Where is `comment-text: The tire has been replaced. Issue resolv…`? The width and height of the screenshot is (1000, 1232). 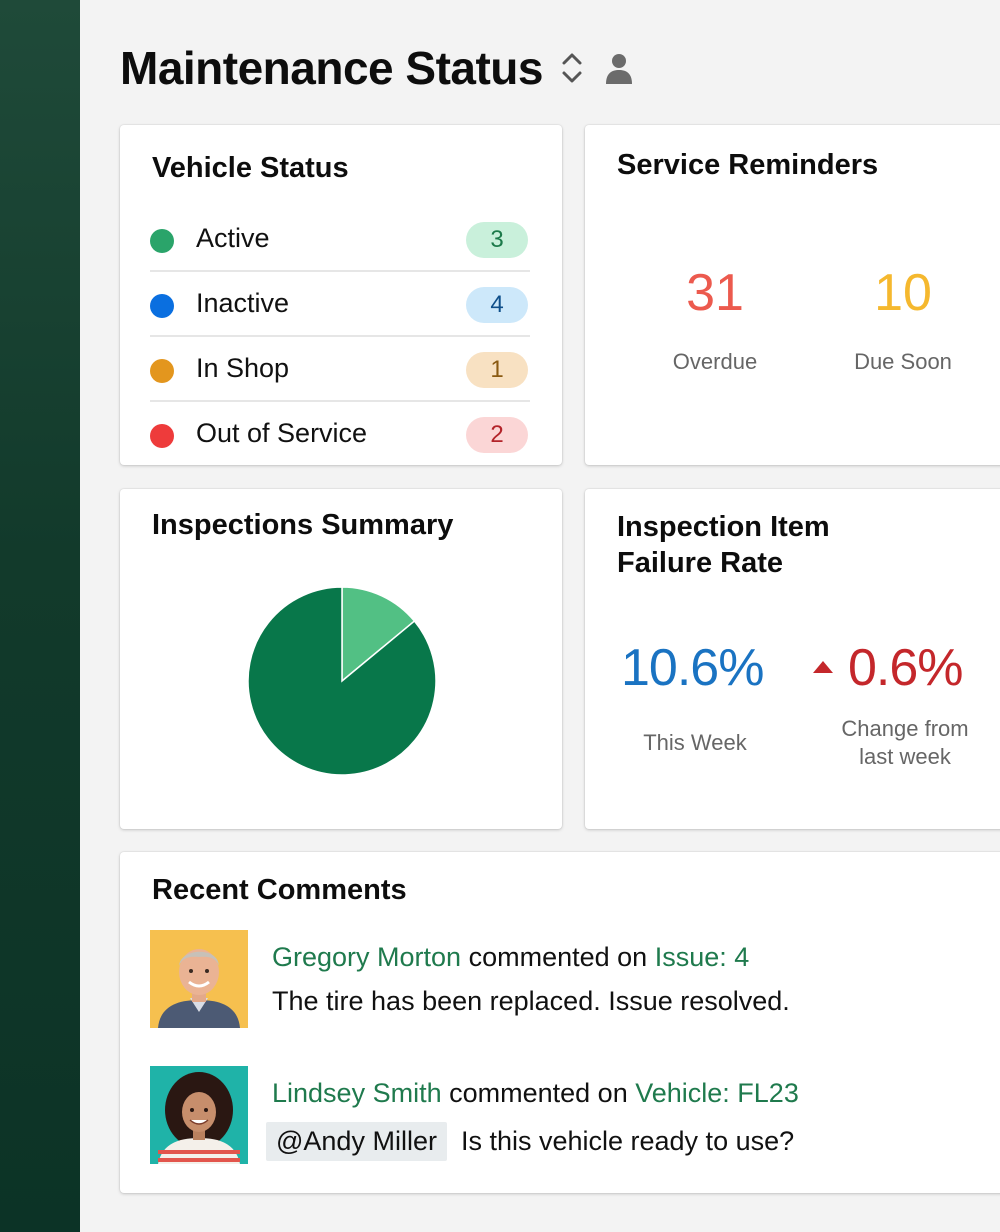 comment-text: The tire has been replaced. Issue resolv… is located at coordinates (531, 1001).